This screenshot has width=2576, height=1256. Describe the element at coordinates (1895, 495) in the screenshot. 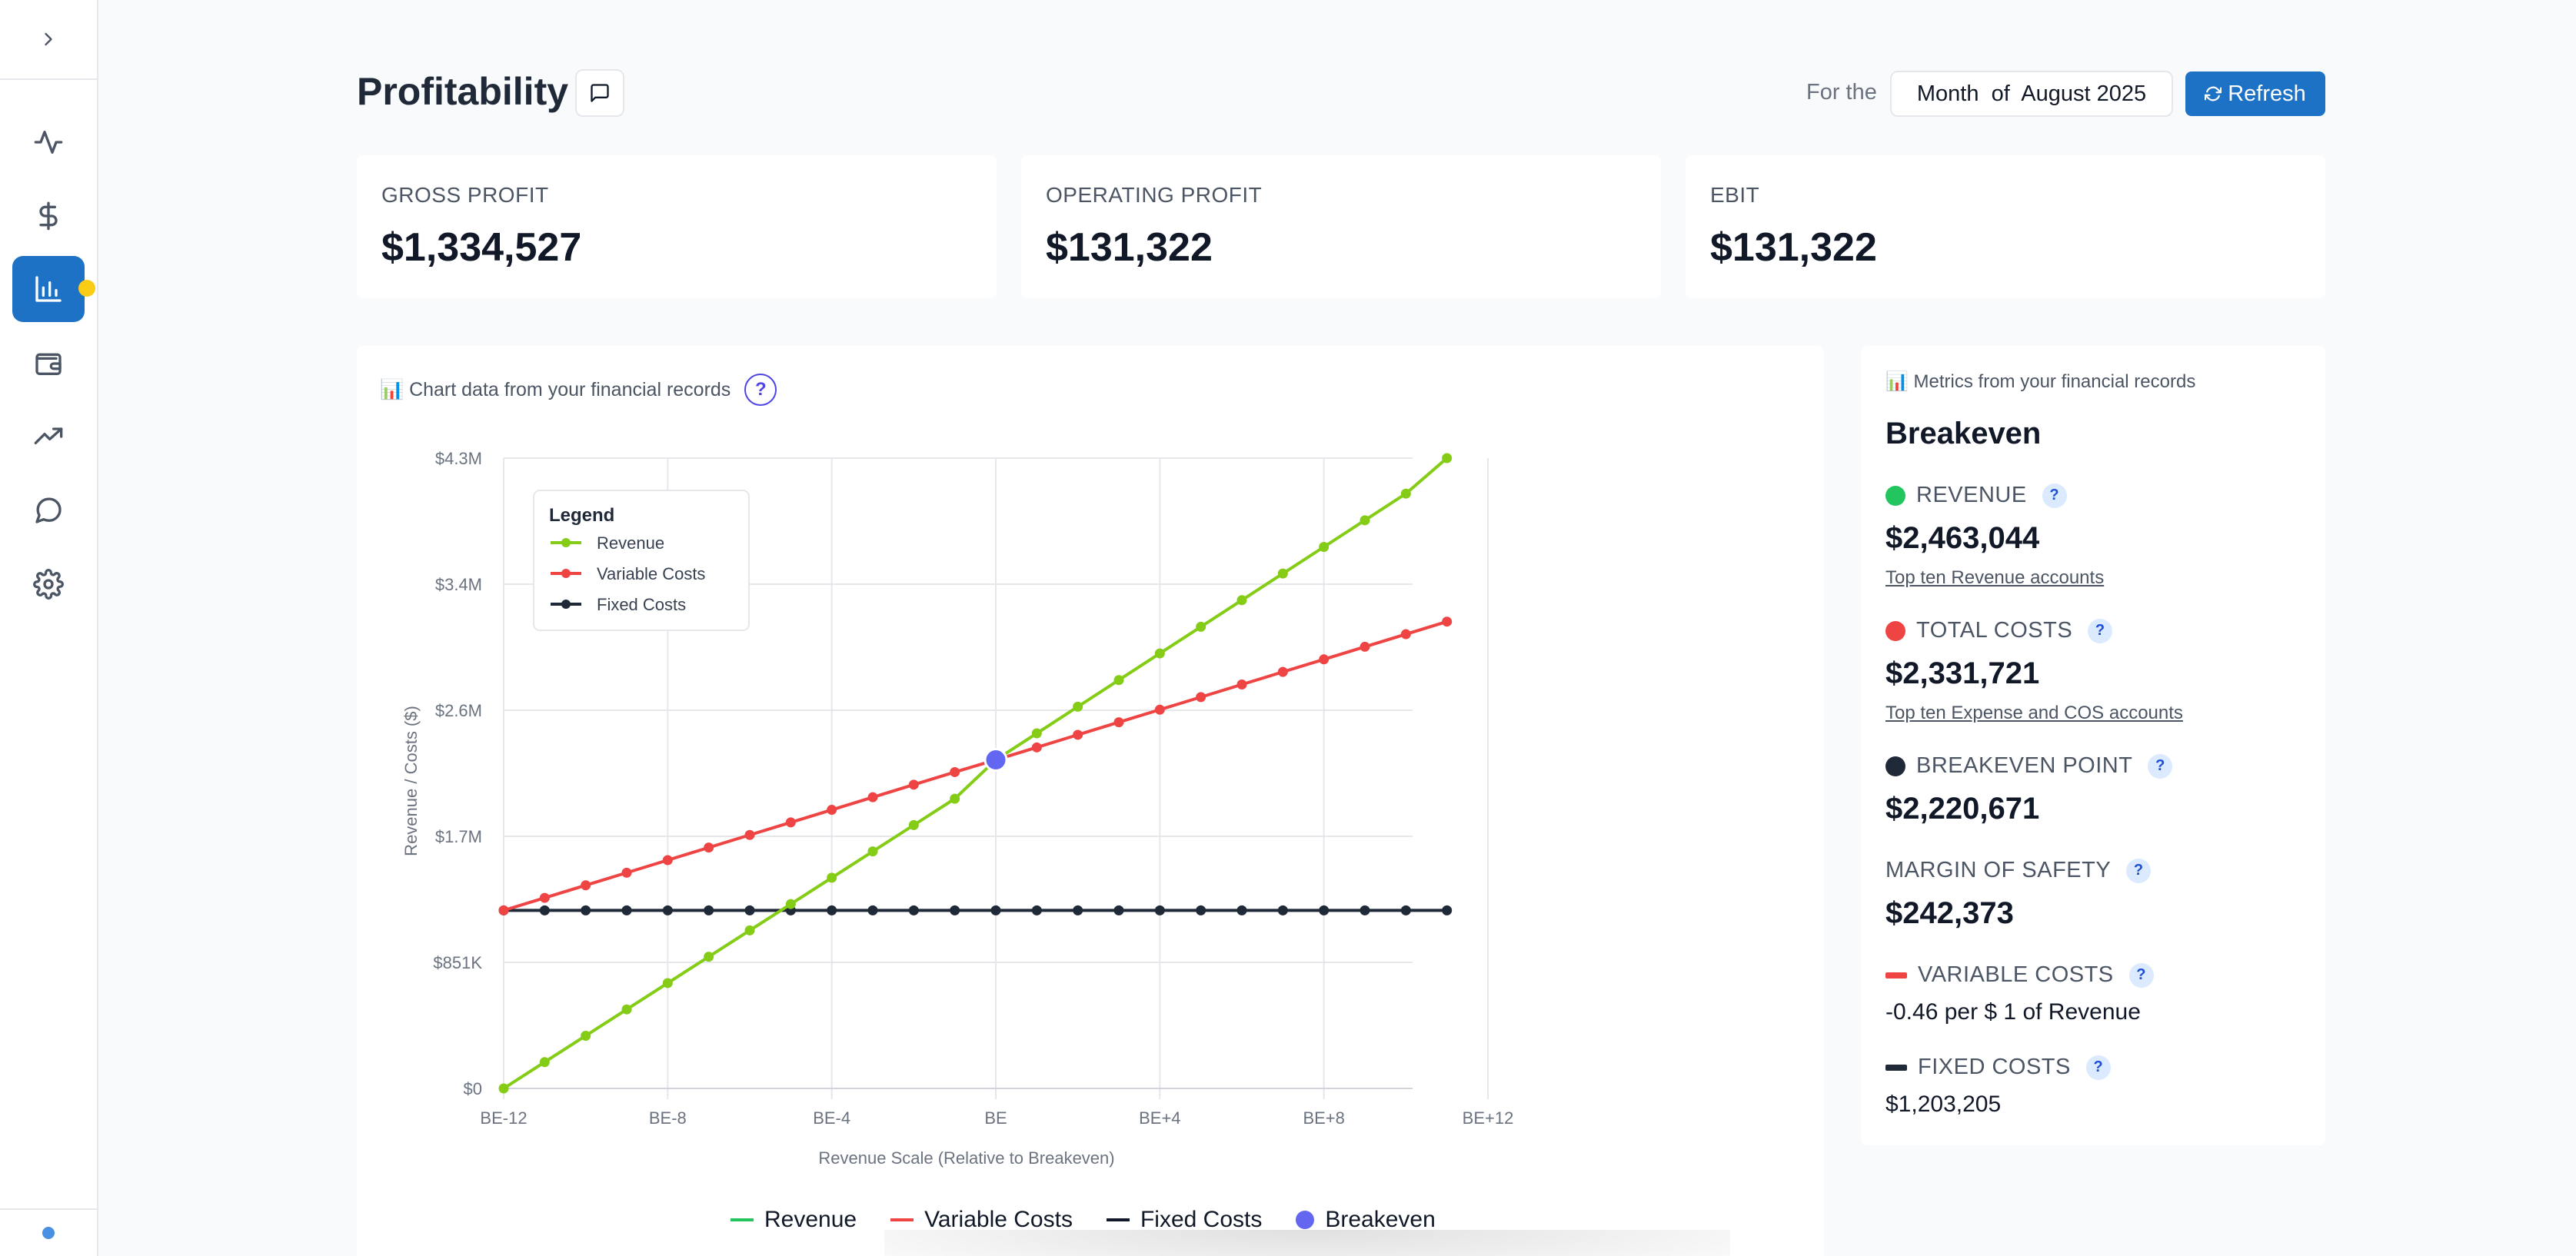

I see `revenue-dot-icon` at that location.